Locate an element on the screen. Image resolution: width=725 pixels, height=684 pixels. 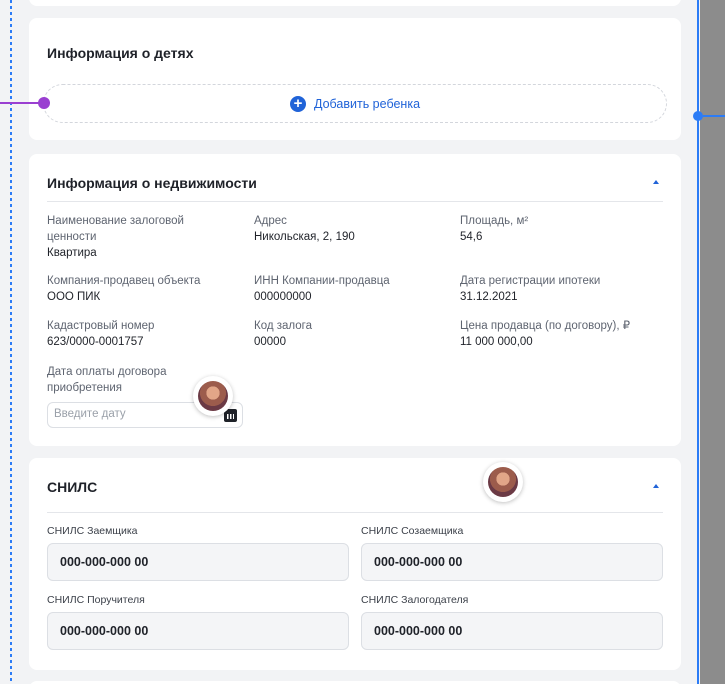
snils-borrower-field: 000-000-000 00 is located at coordinates (198, 562).